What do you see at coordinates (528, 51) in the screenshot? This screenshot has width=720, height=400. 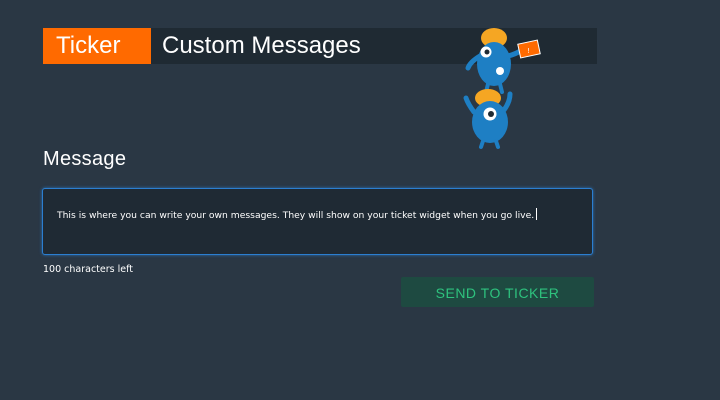 I see `flag-mark: !` at bounding box center [528, 51].